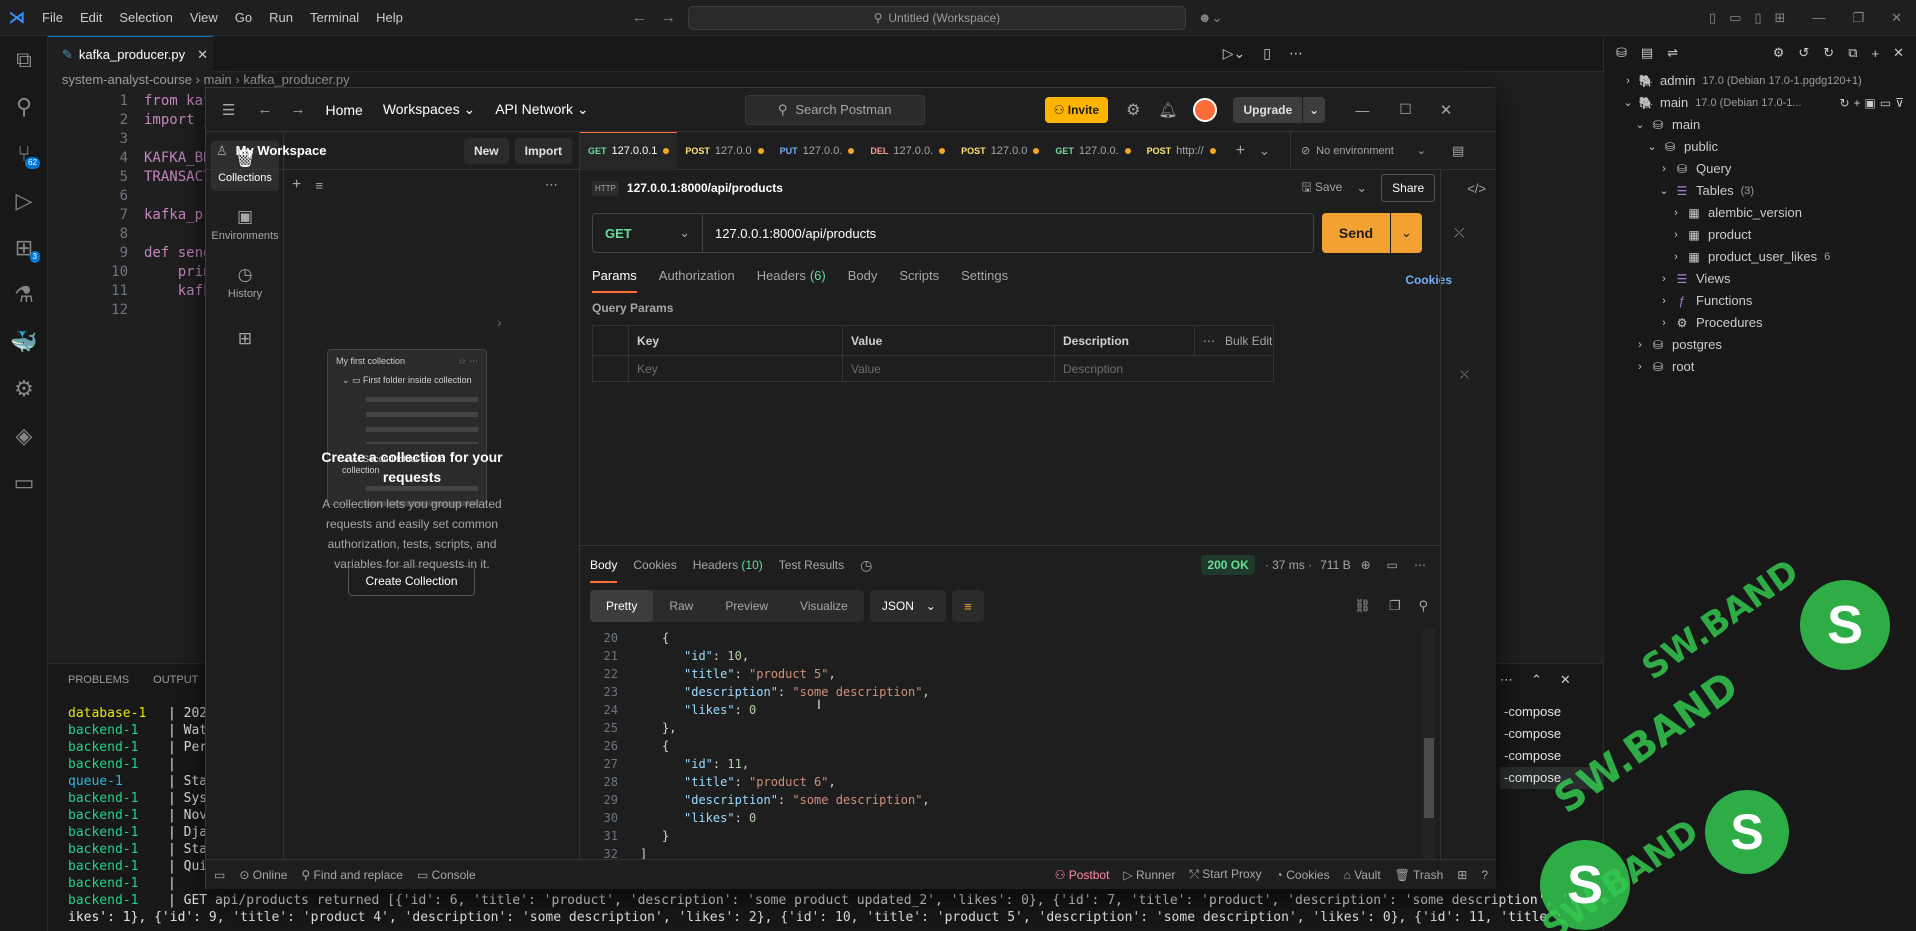 This screenshot has height=931, width=1916. What do you see at coordinates (1210, 18) in the screenshot?
I see `copilot-icon: ☻⌄` at bounding box center [1210, 18].